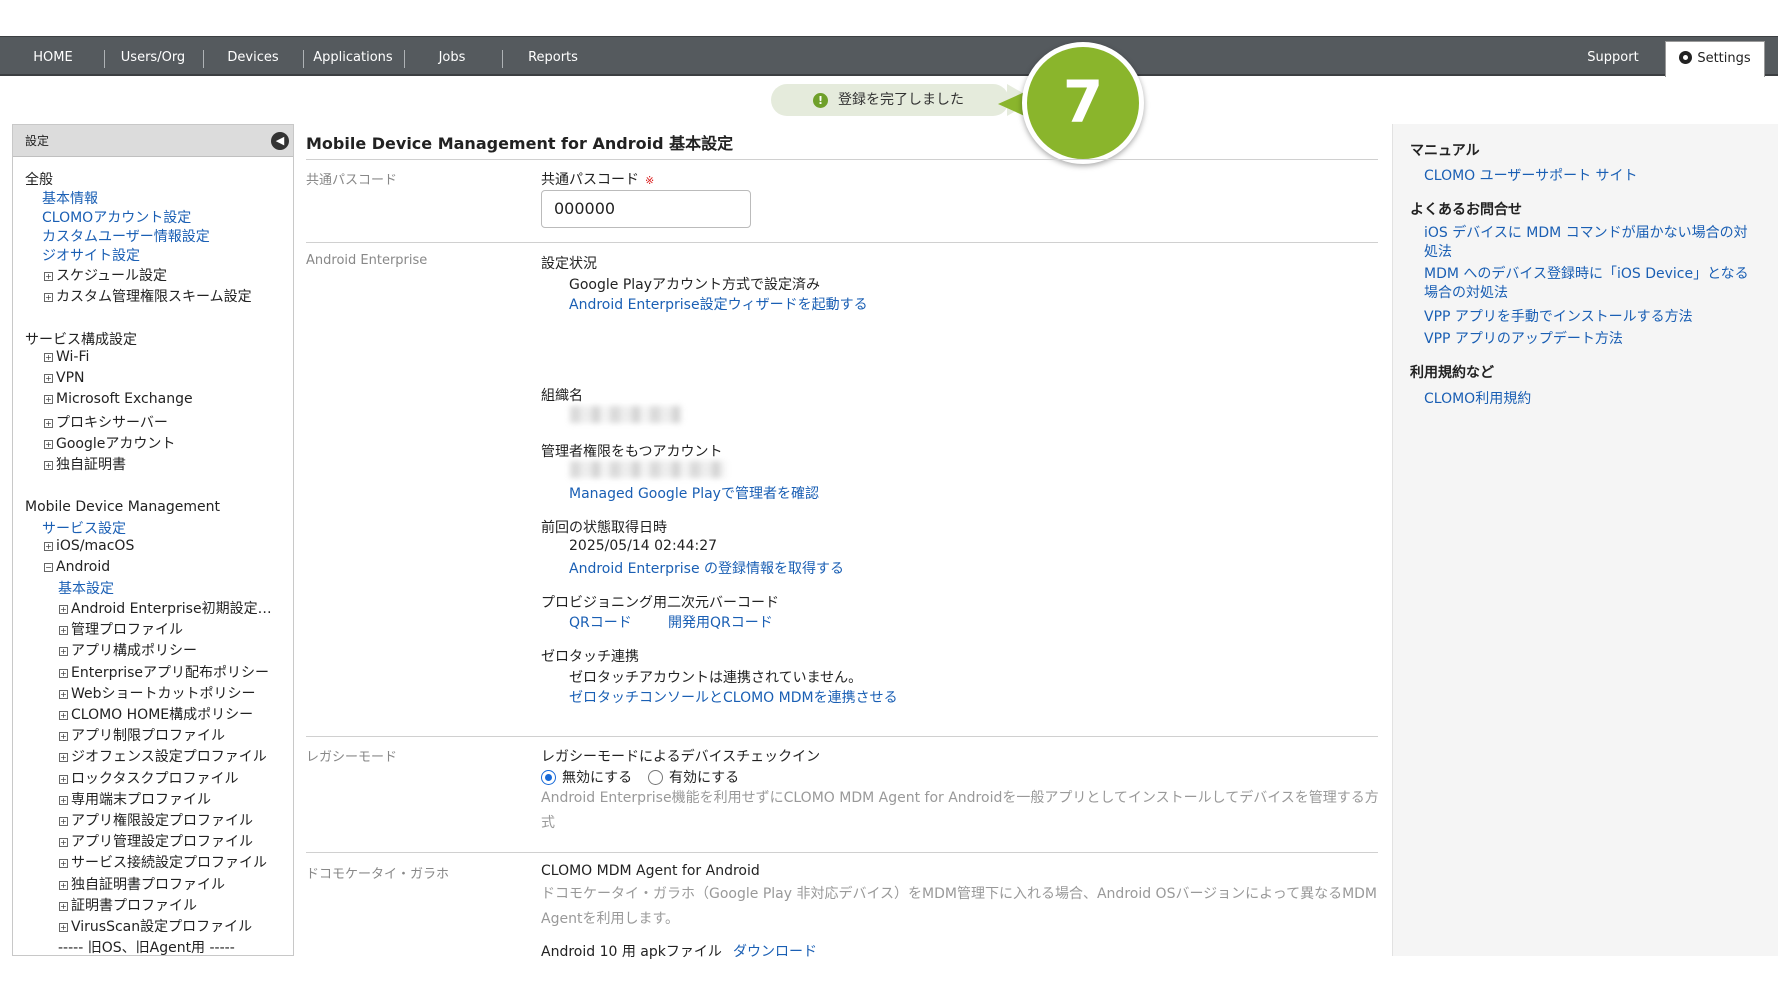 The image size is (1778, 1000). I want to click on sidebar-item-label: ジオフェンス設定プロファイル, so click(169, 757).